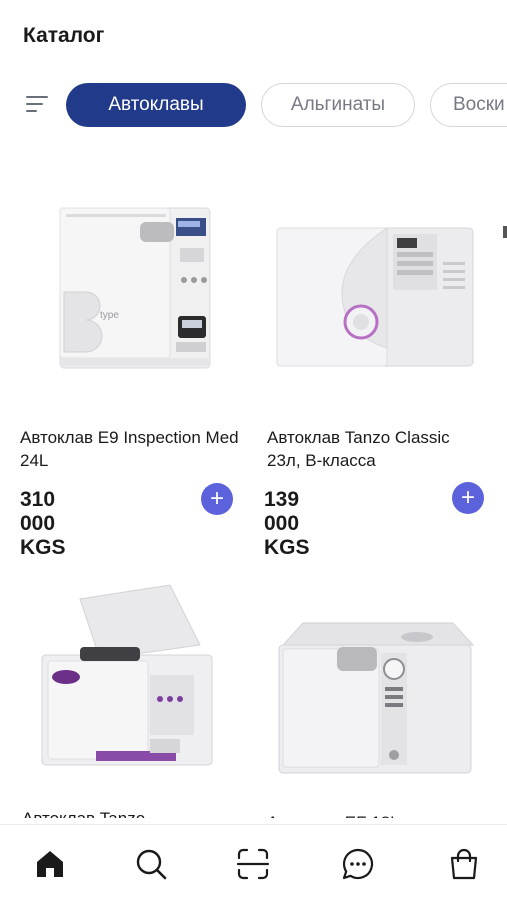 The image size is (507, 900). I want to click on autoclave-ef-image, so click(377, 682).